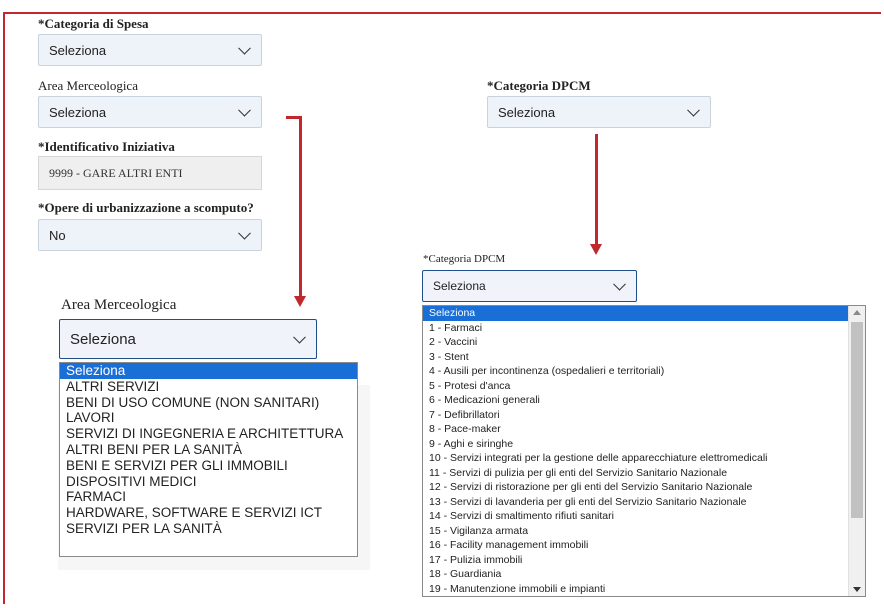 This screenshot has width=884, height=608. What do you see at coordinates (78, 112) in the screenshot?
I see `area-merceologica-value: Seleziona` at bounding box center [78, 112].